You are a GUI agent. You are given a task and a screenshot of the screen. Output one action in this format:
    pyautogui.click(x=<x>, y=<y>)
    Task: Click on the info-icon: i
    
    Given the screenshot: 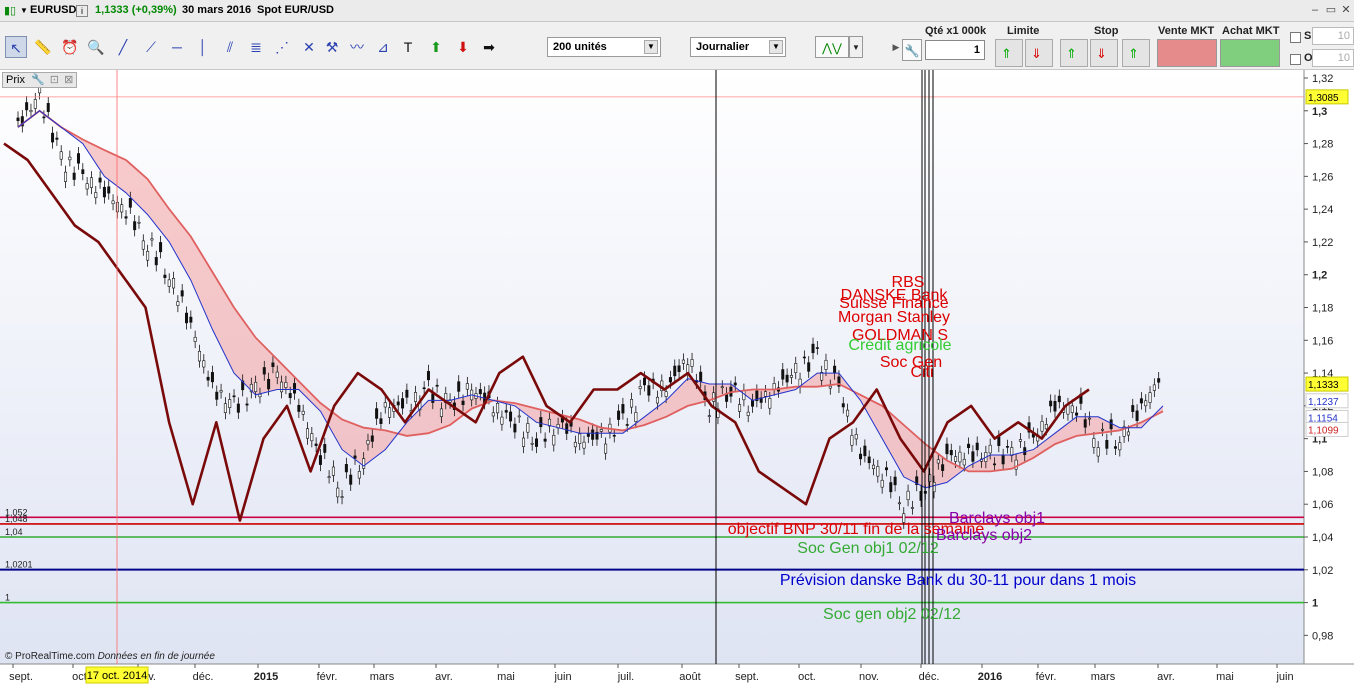 What is the action you would take?
    pyautogui.click(x=82, y=11)
    